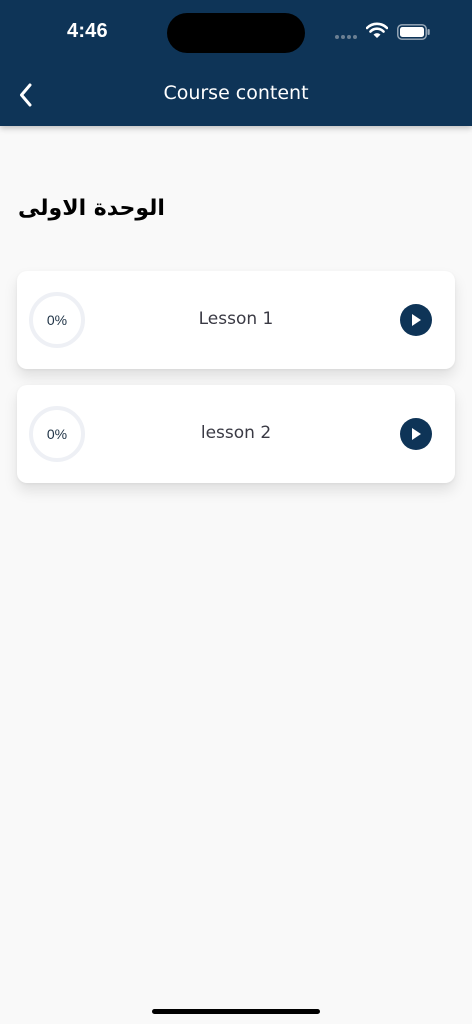 The width and height of the screenshot is (472, 1024). What do you see at coordinates (236, 93) in the screenshot?
I see `page-title: Course content` at bounding box center [236, 93].